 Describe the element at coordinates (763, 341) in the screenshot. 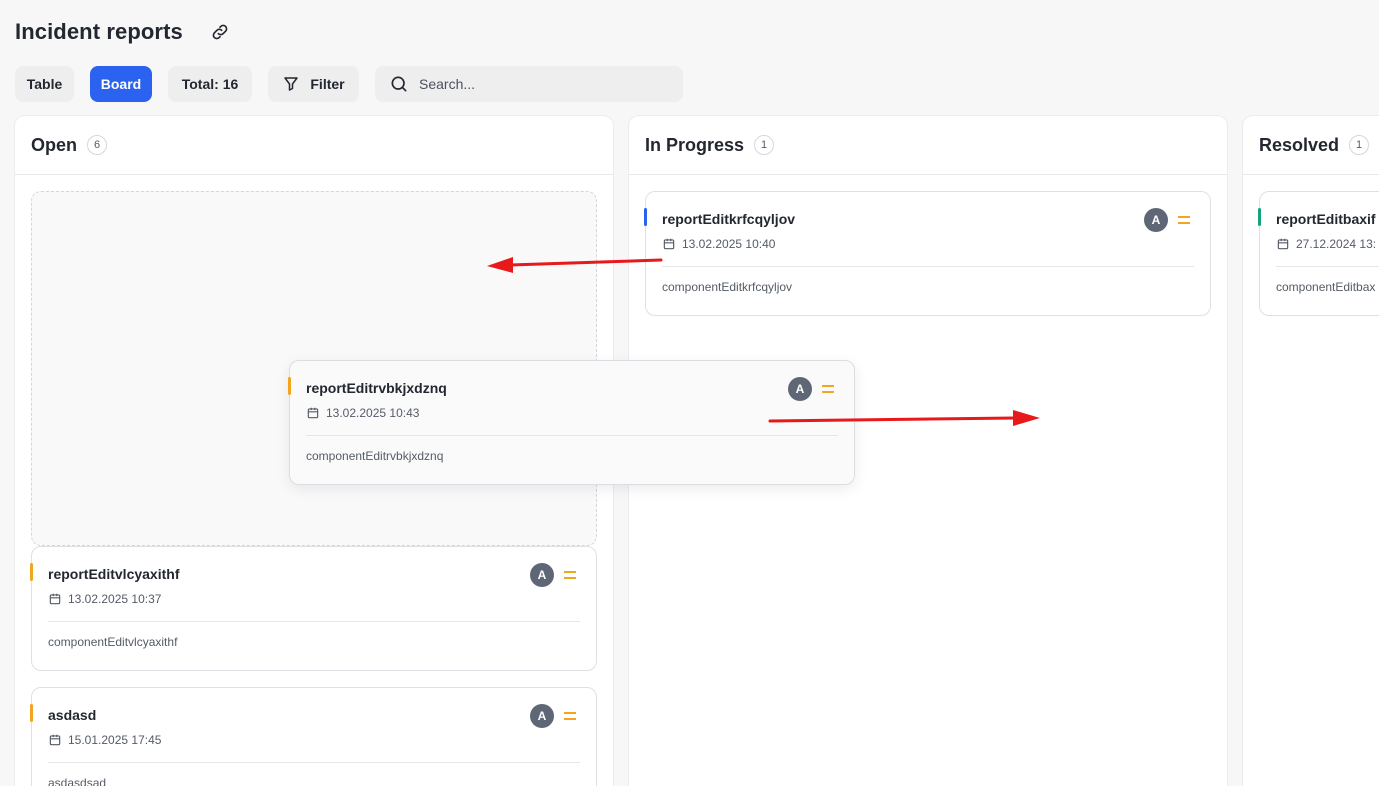

I see `annotation-overlay` at that location.